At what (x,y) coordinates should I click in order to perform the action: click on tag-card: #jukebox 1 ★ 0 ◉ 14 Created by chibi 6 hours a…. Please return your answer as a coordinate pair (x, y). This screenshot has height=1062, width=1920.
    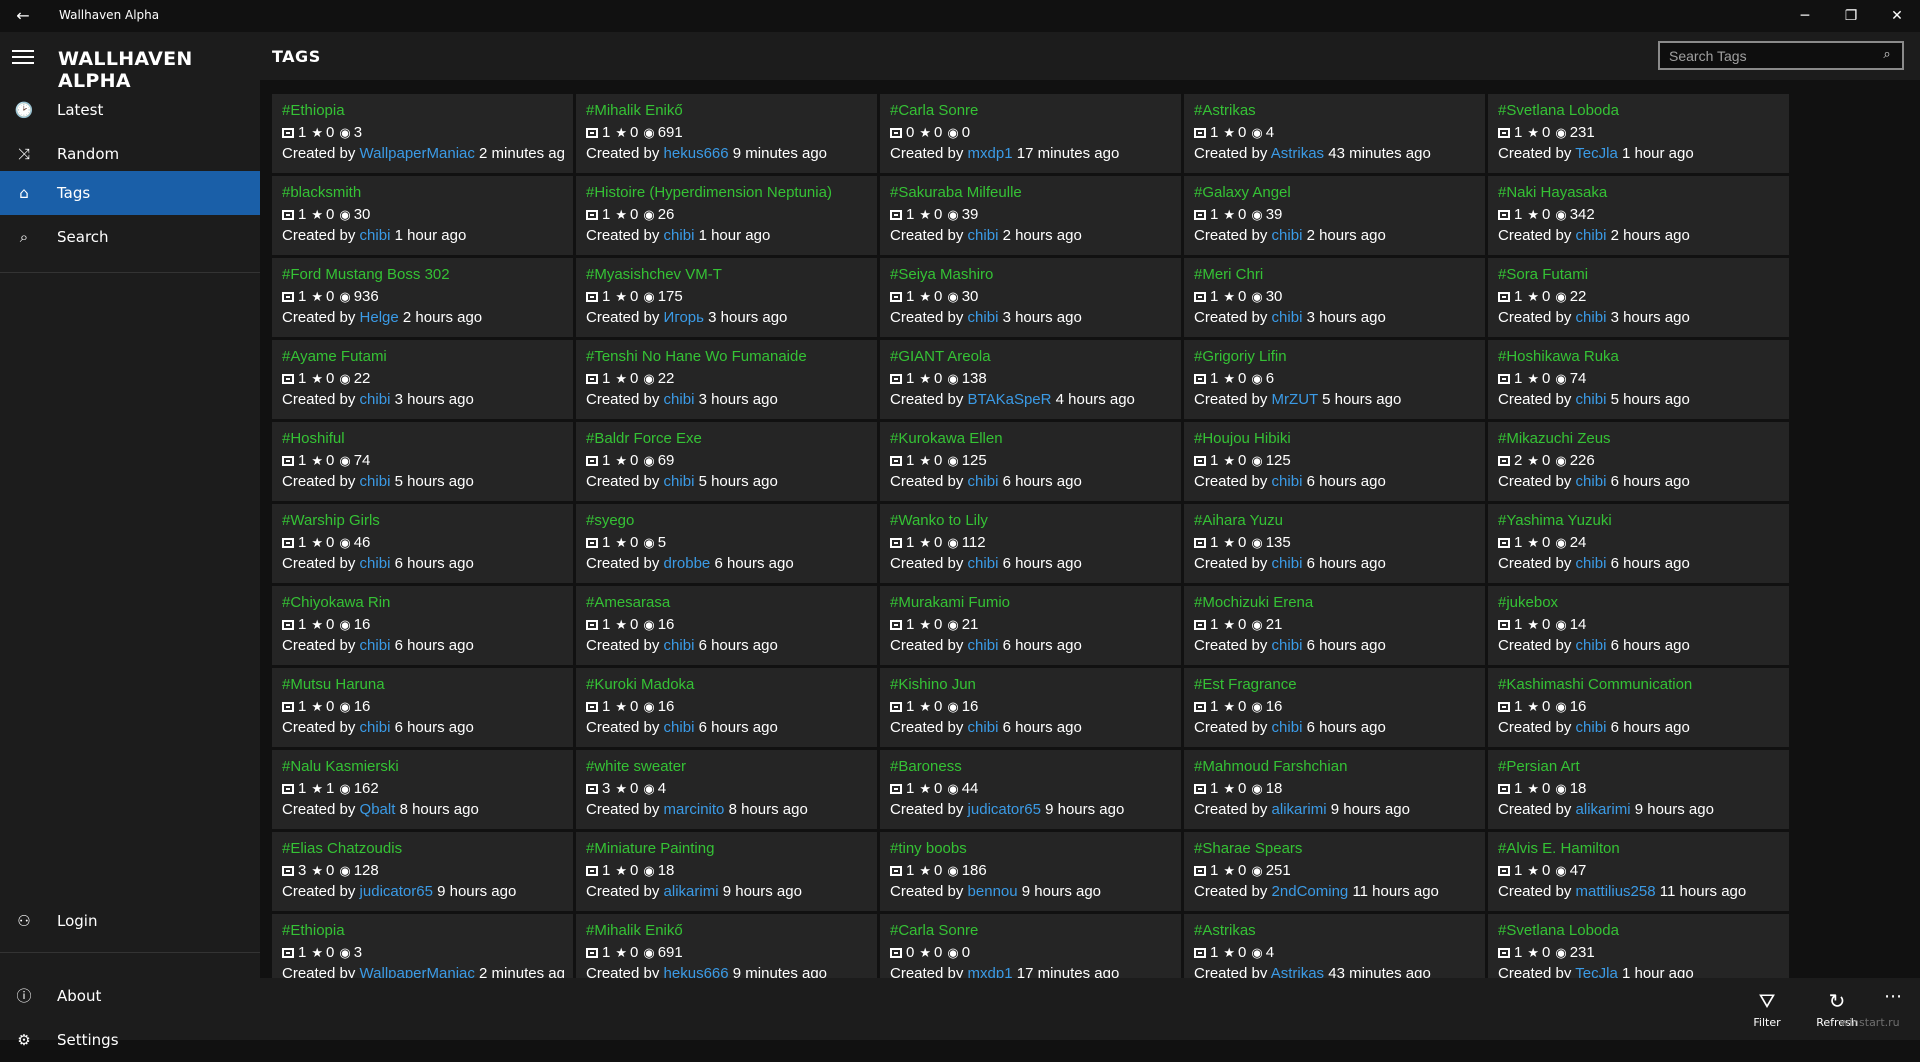
    Looking at the image, I should click on (1638, 625).